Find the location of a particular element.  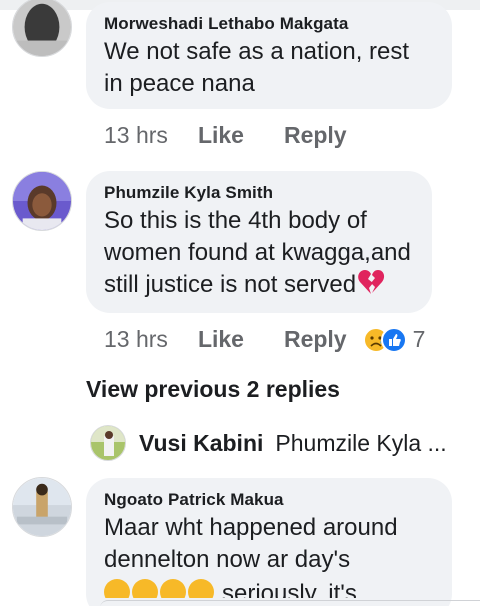

avatar-phumzile is located at coordinates (42, 201).